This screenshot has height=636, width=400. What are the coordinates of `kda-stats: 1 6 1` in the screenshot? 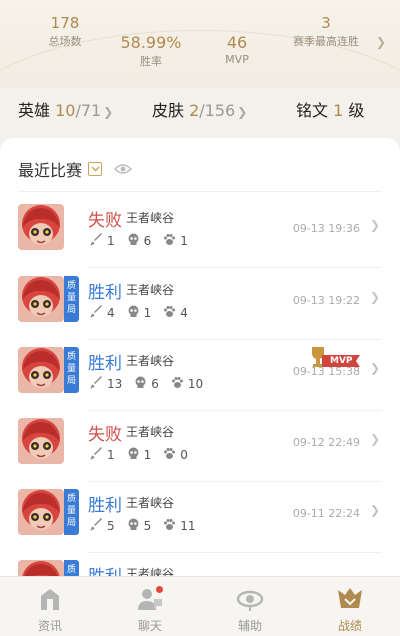 It's located at (145, 241).